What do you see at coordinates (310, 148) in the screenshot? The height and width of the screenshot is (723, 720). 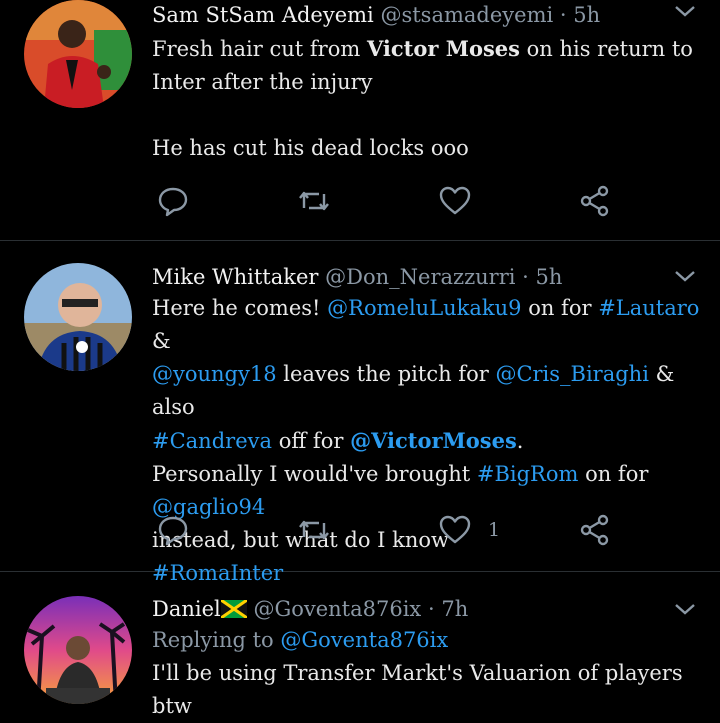 I see `tweet-text-line2: He has cut his dead locks ooo` at bounding box center [310, 148].